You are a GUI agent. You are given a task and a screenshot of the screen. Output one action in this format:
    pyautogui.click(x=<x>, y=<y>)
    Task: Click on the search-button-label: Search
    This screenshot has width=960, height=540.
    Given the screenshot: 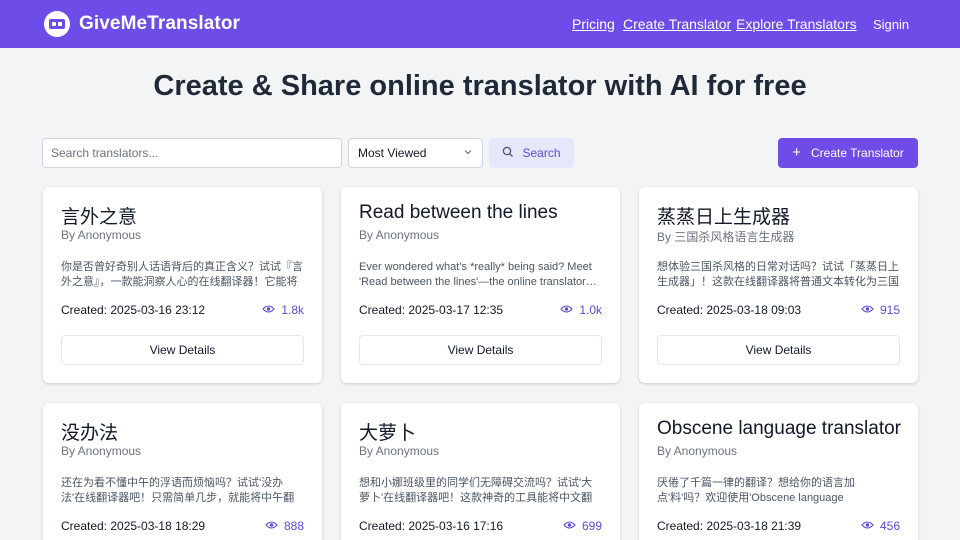 What is the action you would take?
    pyautogui.click(x=541, y=153)
    